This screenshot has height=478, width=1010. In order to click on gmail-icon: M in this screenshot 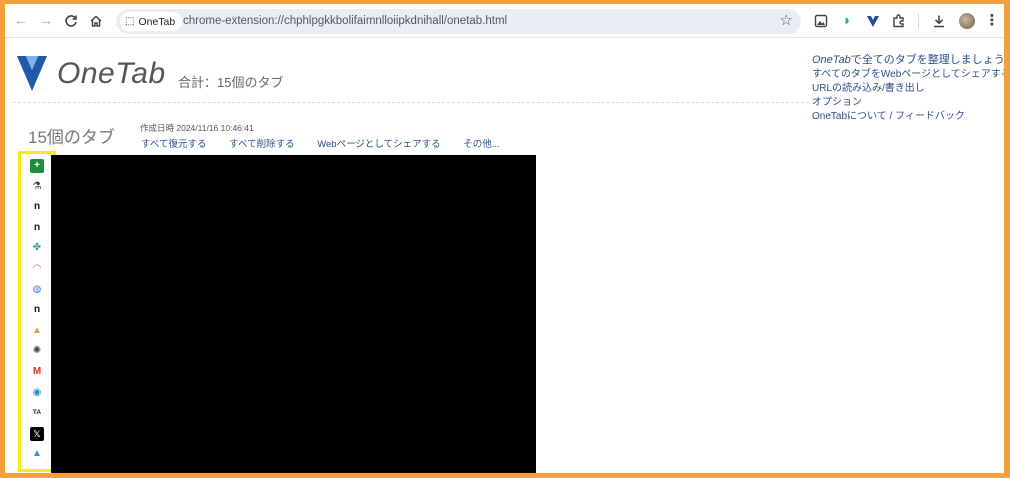, I will do `click(37, 372)`.